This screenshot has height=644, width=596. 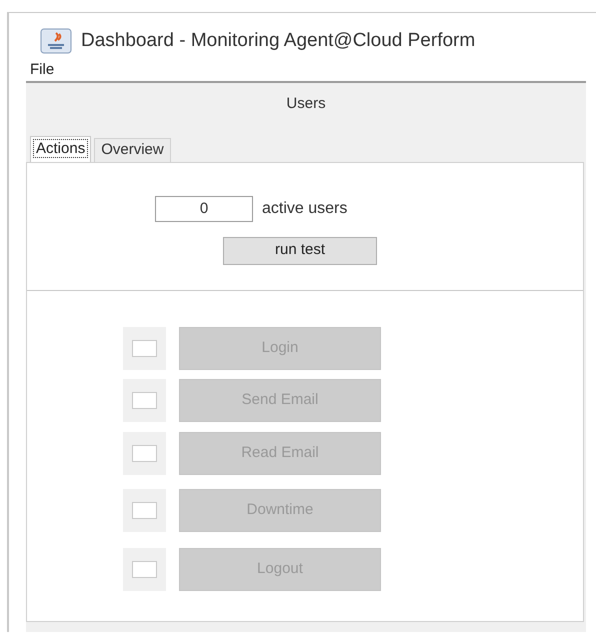 I want to click on tab: Overview, so click(x=132, y=150).